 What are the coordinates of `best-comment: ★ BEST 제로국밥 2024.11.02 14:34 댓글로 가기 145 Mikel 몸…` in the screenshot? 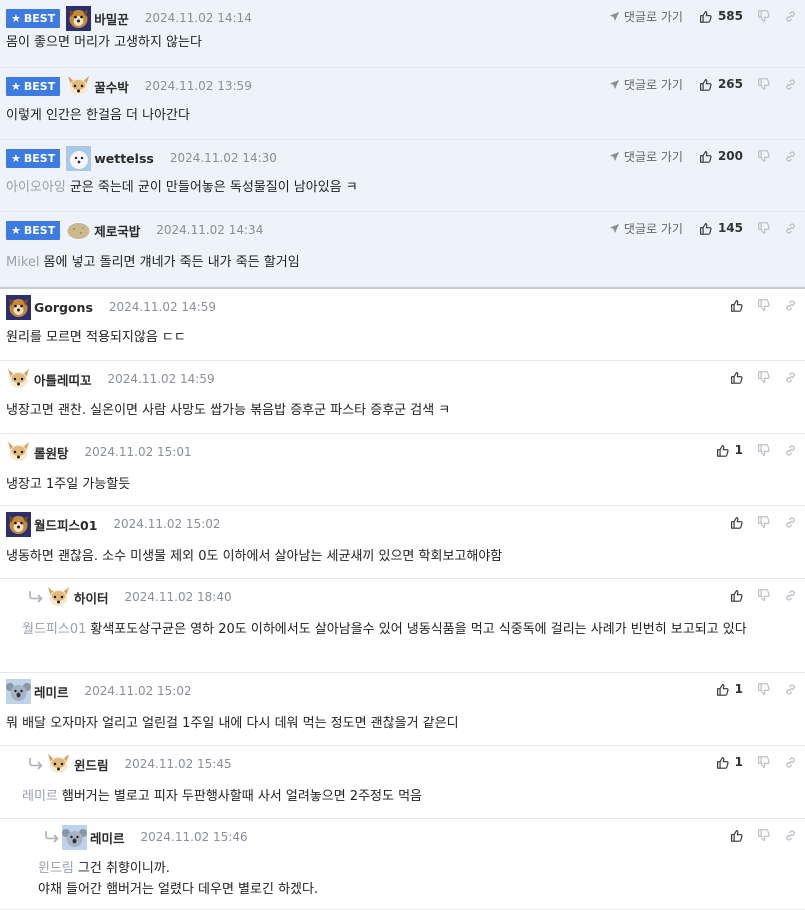 It's located at (402, 249).